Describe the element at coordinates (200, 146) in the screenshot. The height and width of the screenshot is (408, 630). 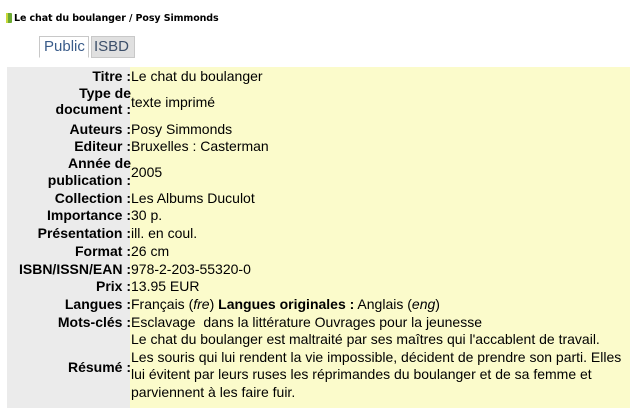
I see `editeur-value: Bruxelles : Casterman` at that location.